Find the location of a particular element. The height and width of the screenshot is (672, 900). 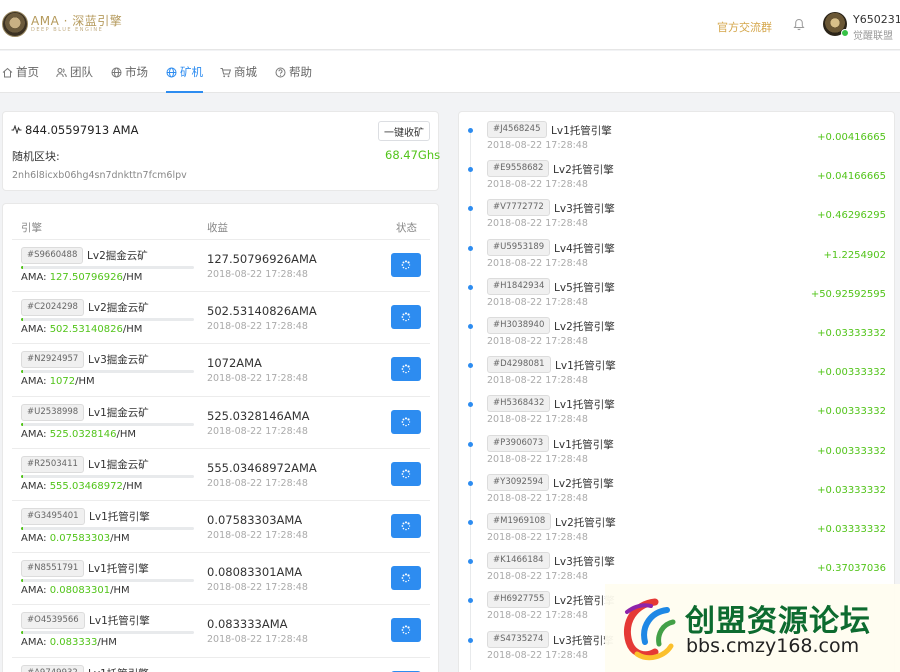

cart-icon is located at coordinates (225, 72).